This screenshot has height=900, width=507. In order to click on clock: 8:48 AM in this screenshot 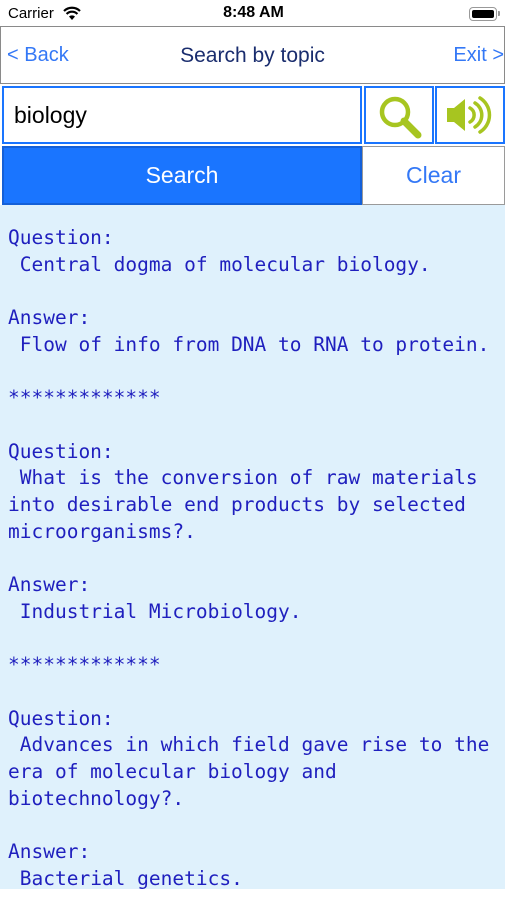, I will do `click(253, 12)`.